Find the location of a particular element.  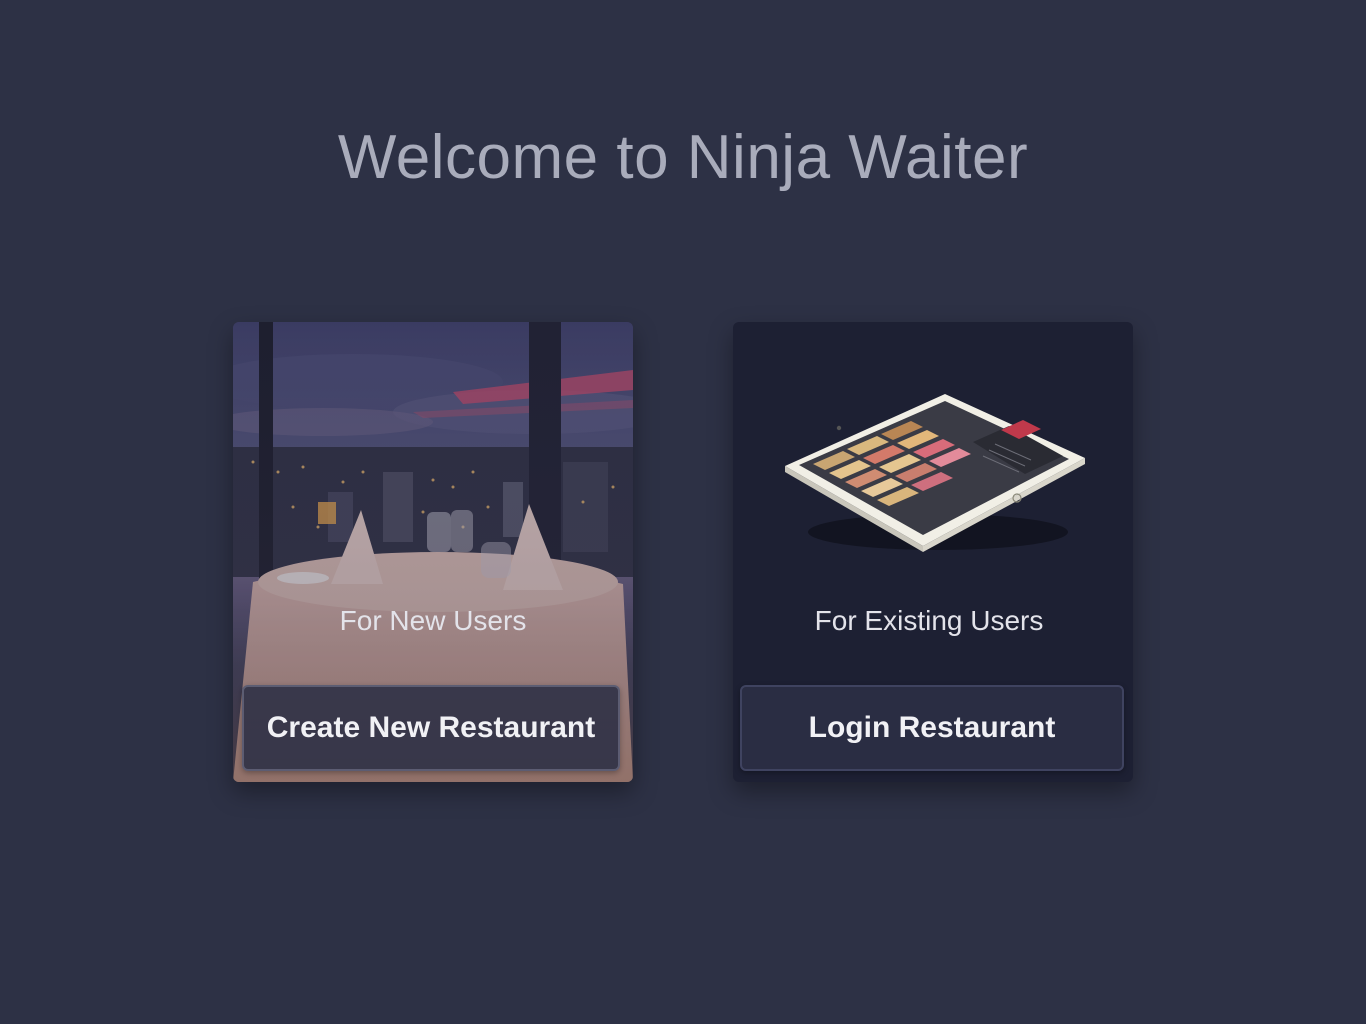

existing-users-label: For Existing Users is located at coordinates (929, 620).